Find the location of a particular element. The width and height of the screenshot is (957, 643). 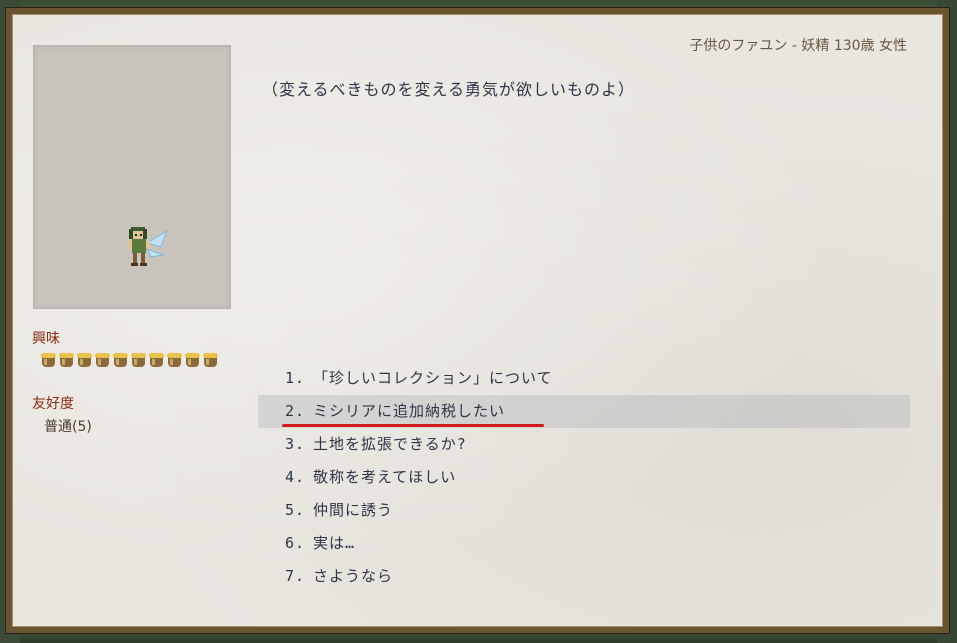

choice-number: 6. is located at coordinates (295, 543).